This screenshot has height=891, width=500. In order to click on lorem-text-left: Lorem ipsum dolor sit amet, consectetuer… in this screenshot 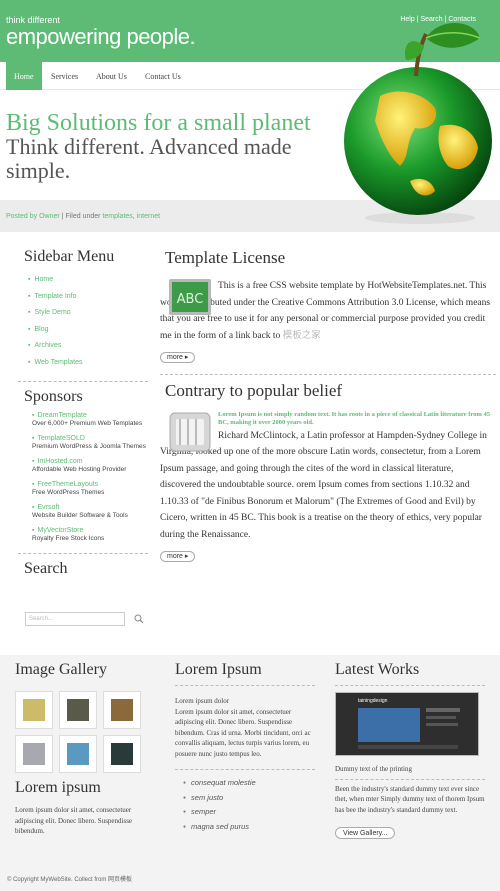, I will do `click(74, 820)`.